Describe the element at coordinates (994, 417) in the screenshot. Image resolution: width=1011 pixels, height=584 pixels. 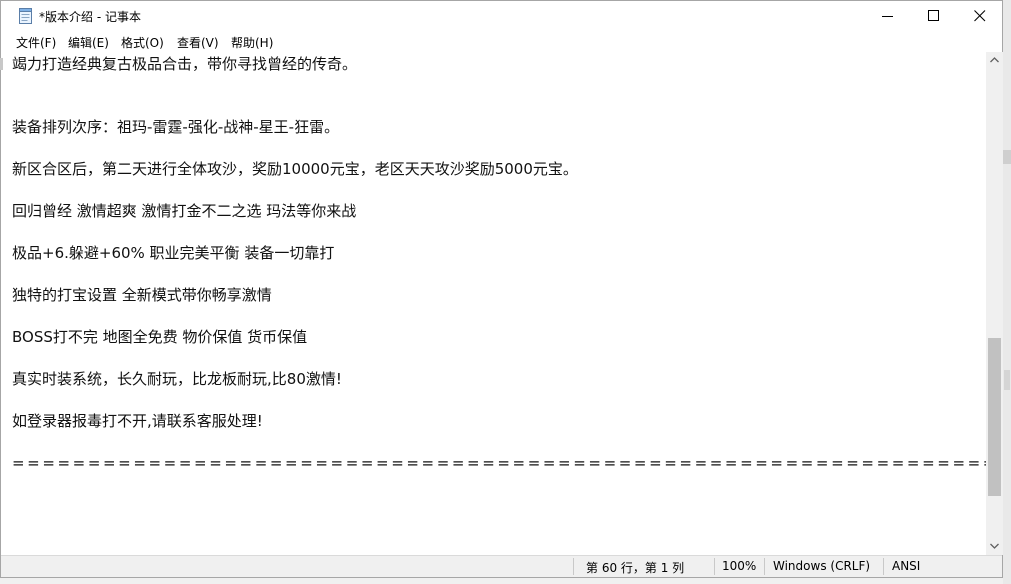
I see `scrollbar-thumb` at that location.